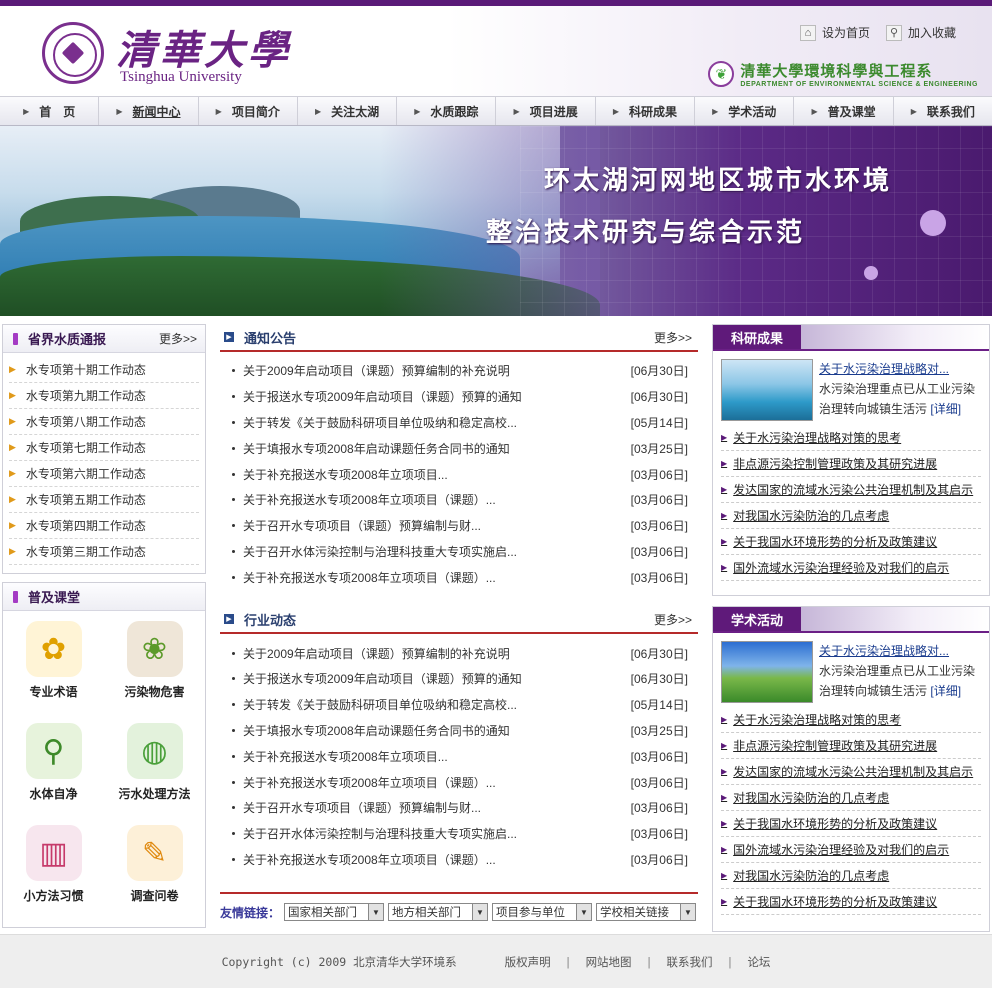  Describe the element at coordinates (480, 912) in the screenshot. I see `chevron-down-icon: ▼` at that location.